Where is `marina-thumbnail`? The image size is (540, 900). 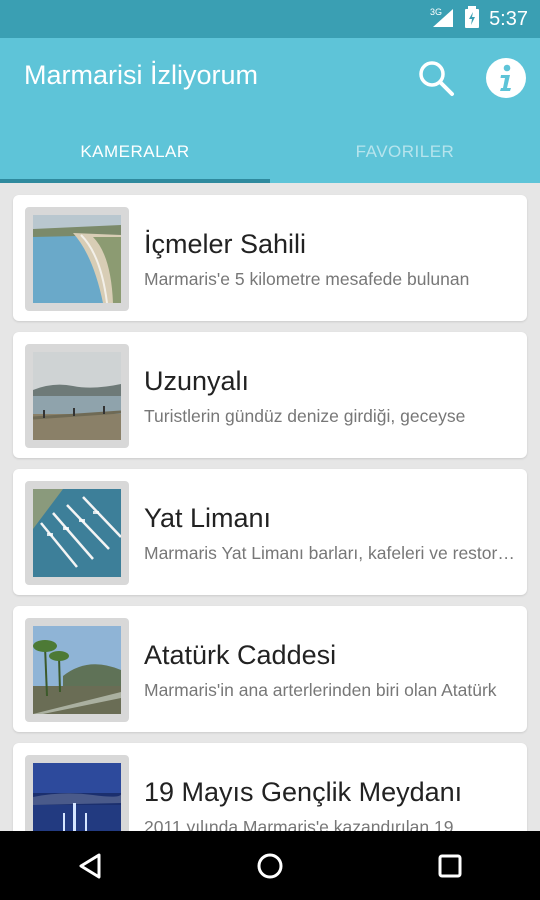
marina-thumbnail is located at coordinates (77, 533).